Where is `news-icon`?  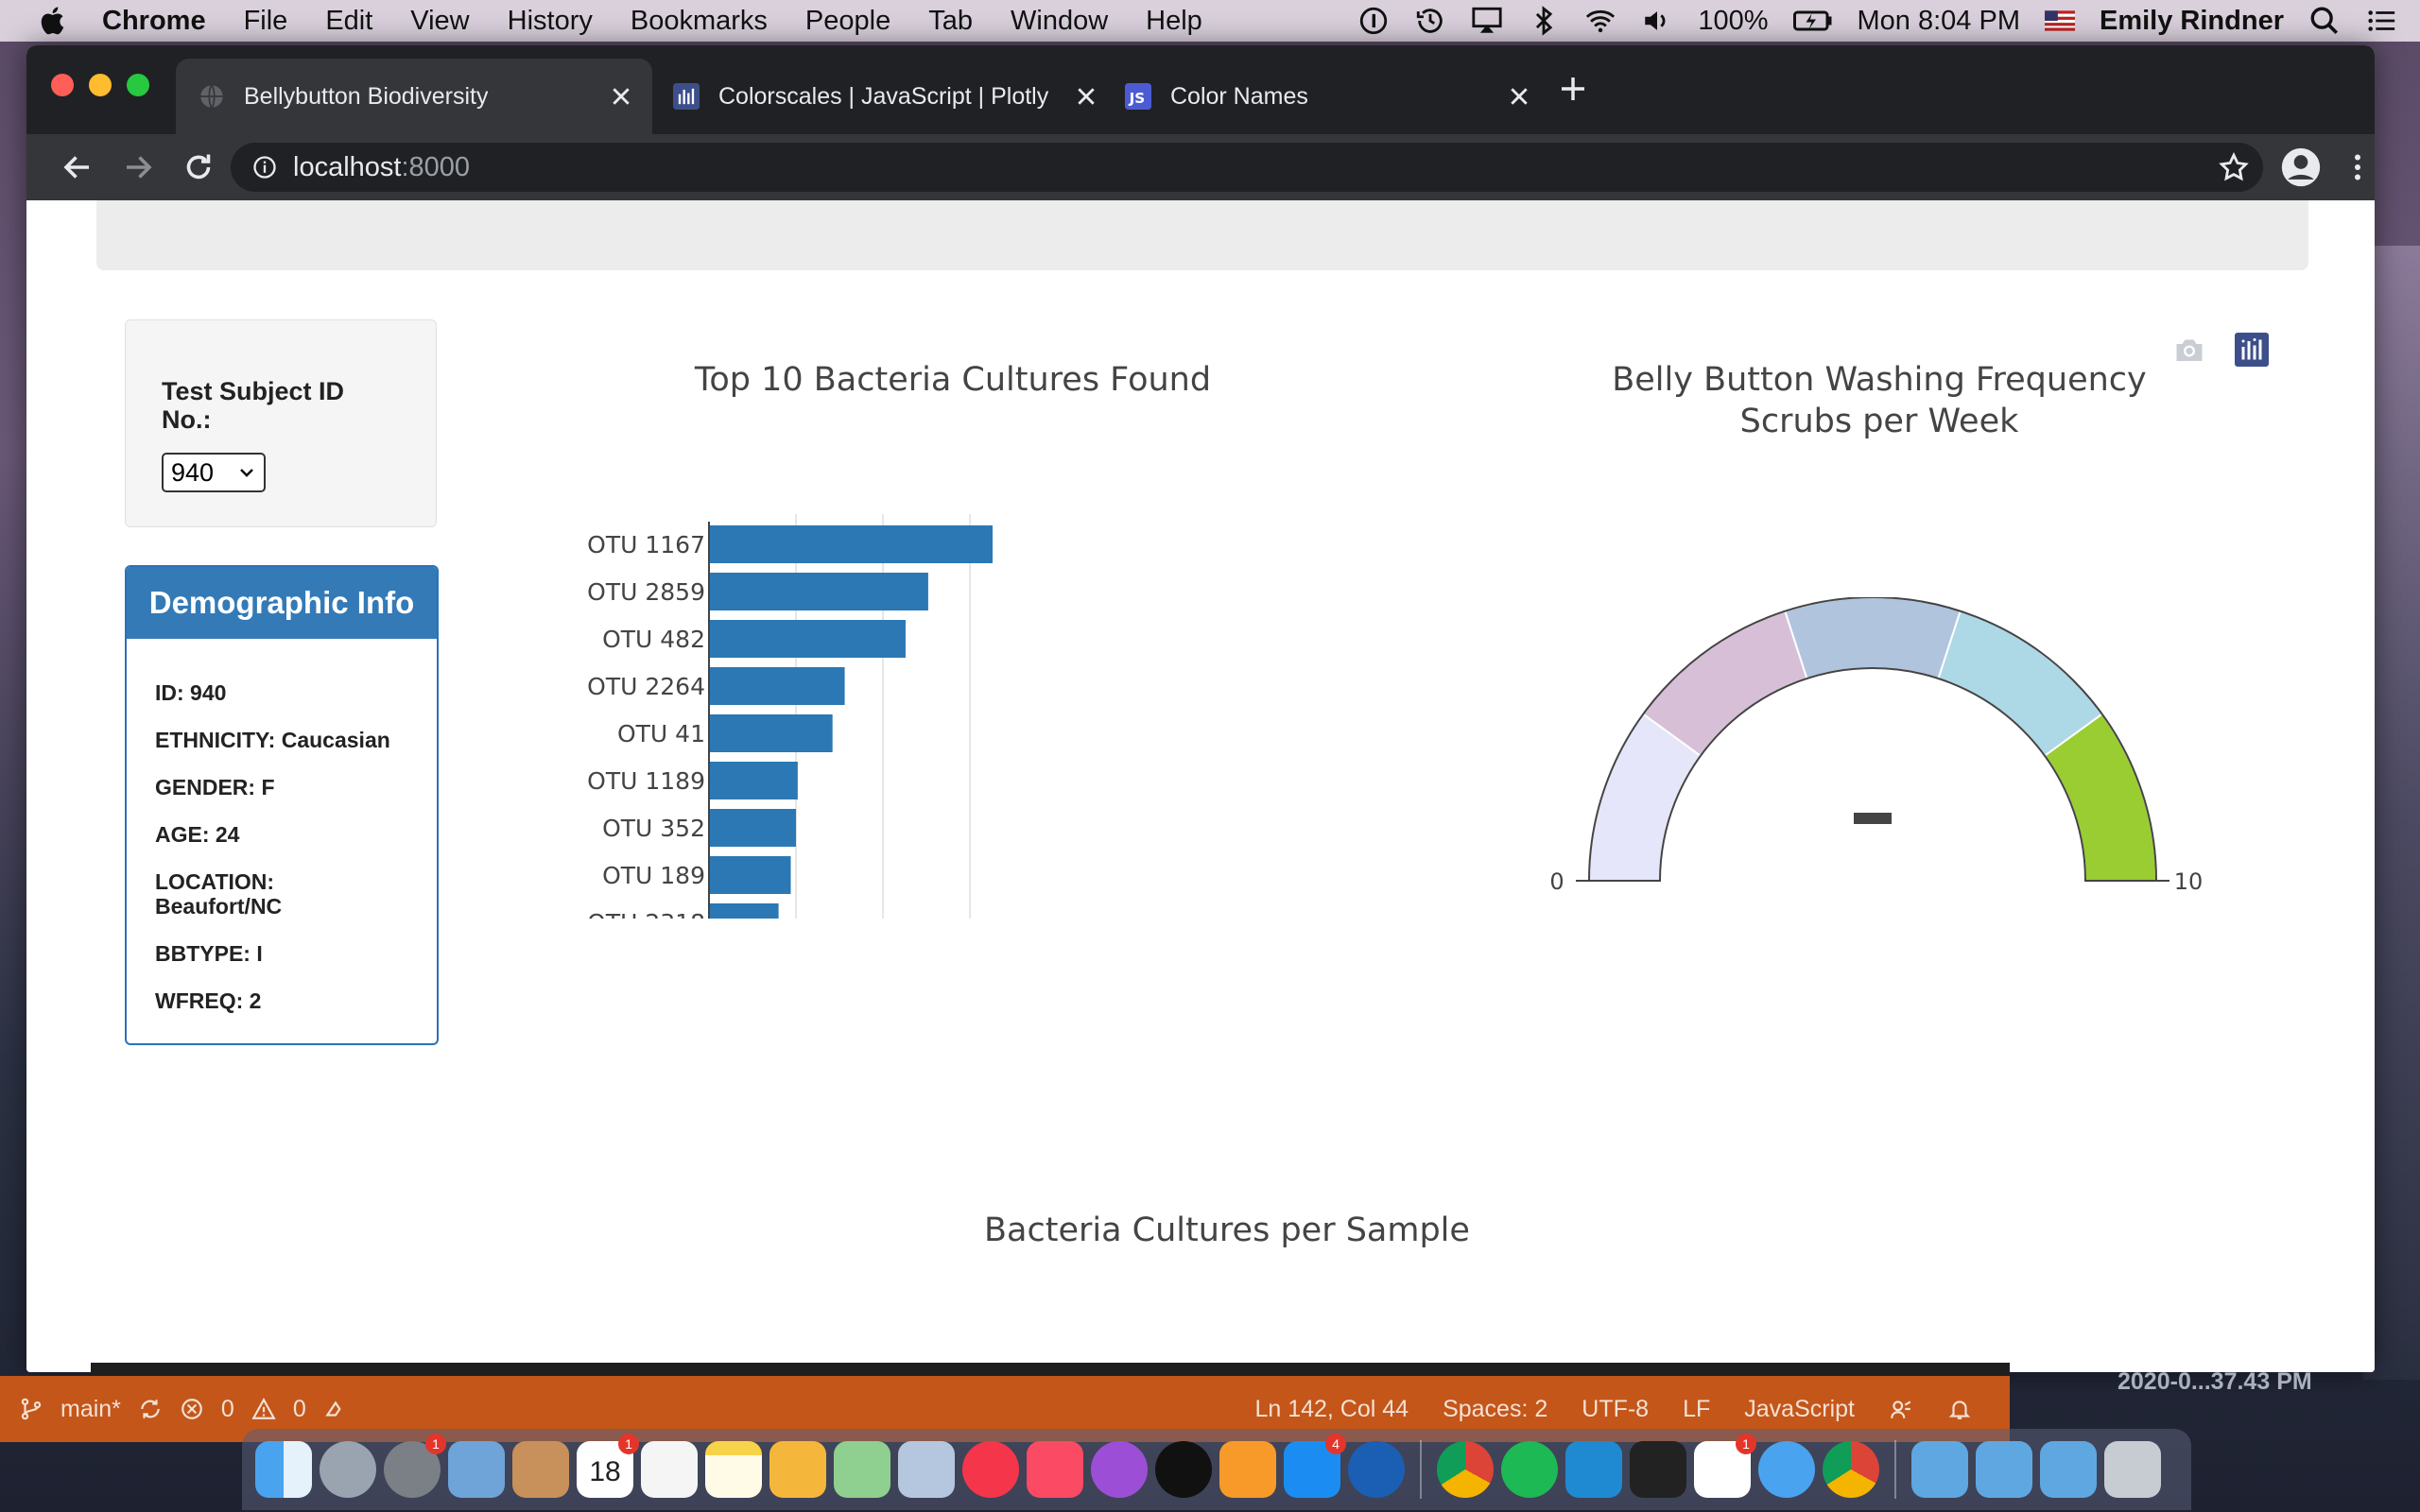
news-icon is located at coordinates (991, 1469).